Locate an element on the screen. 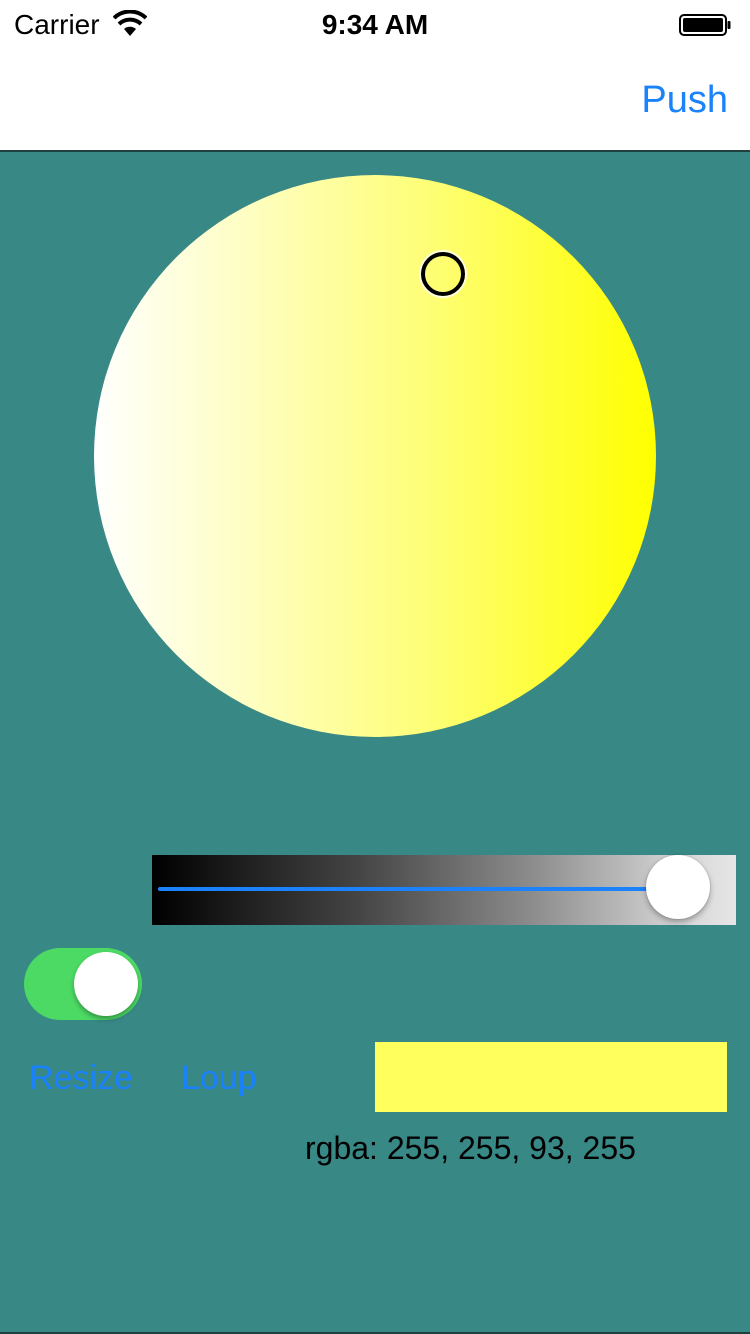 The height and width of the screenshot is (1334, 750). toggle-switch is located at coordinates (83, 984).